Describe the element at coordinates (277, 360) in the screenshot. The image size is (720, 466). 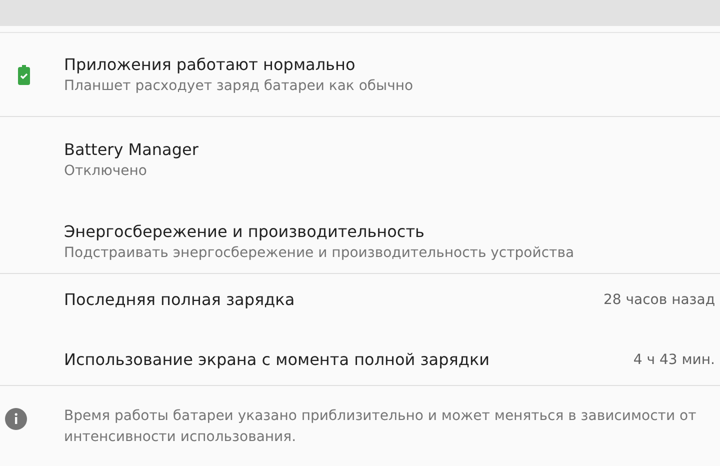
I see `stat-label: Использование экрана с момента полной зарядки` at that location.